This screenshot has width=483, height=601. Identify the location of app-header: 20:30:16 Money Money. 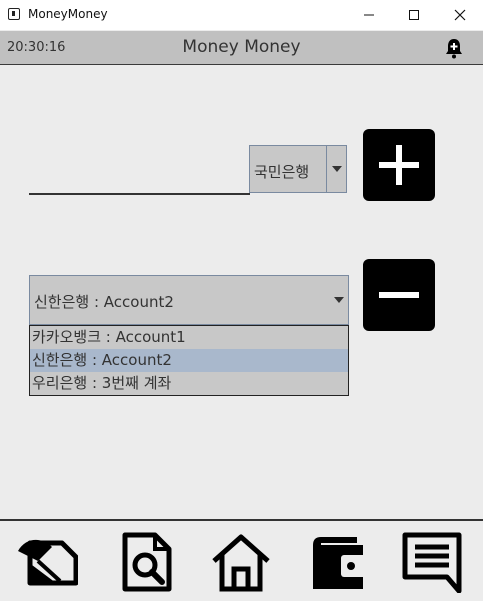
(241, 48).